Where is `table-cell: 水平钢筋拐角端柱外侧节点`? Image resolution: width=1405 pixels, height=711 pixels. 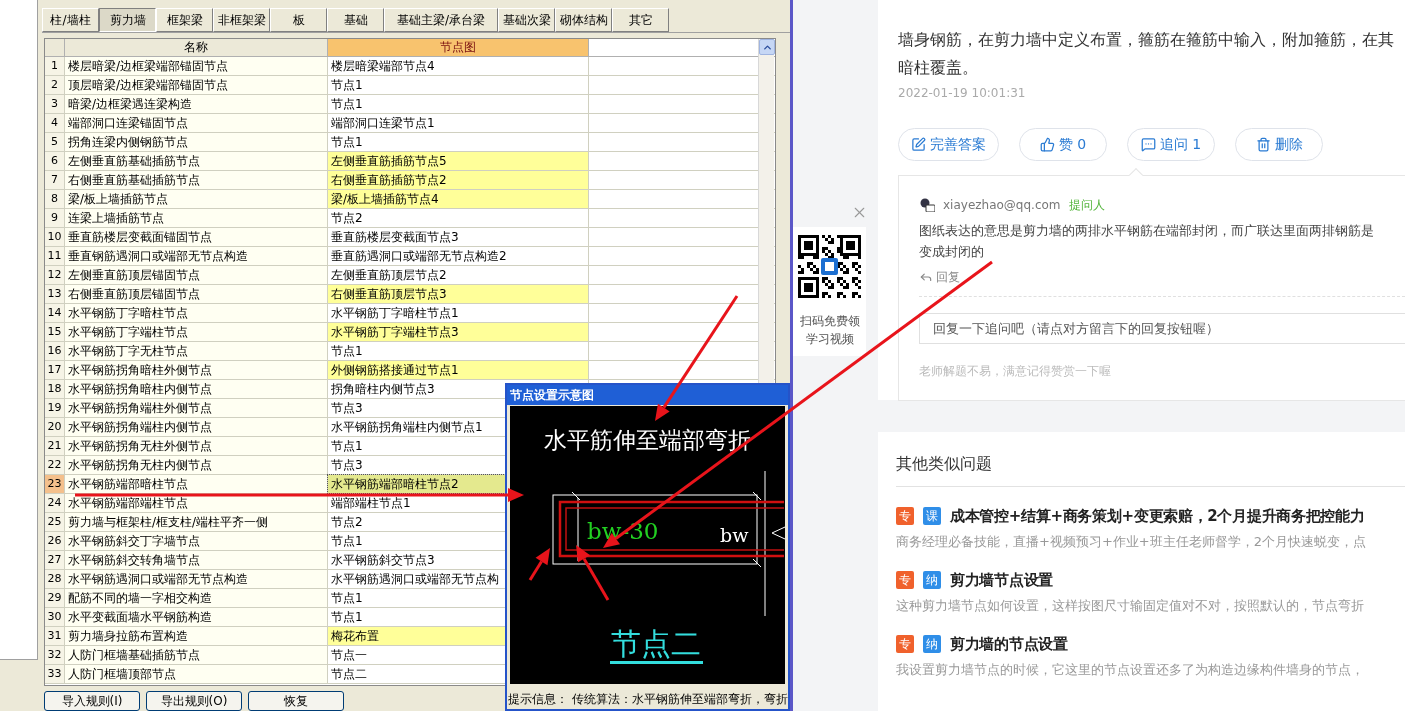
table-cell: 水平钢筋拐角端柱外侧节点 is located at coordinates (196, 408).